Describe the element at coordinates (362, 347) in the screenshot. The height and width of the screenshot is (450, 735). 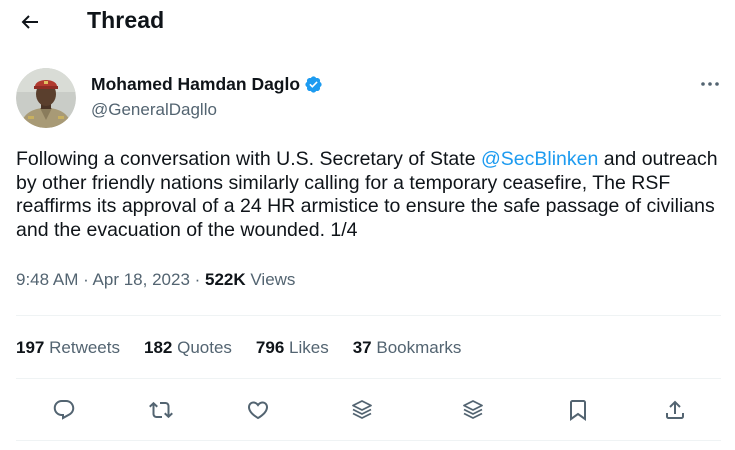
I see `stat-count: 37` at that location.